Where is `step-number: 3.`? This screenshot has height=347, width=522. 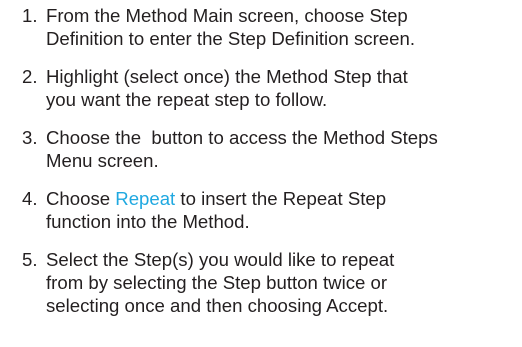 step-number: 3. is located at coordinates (30, 137).